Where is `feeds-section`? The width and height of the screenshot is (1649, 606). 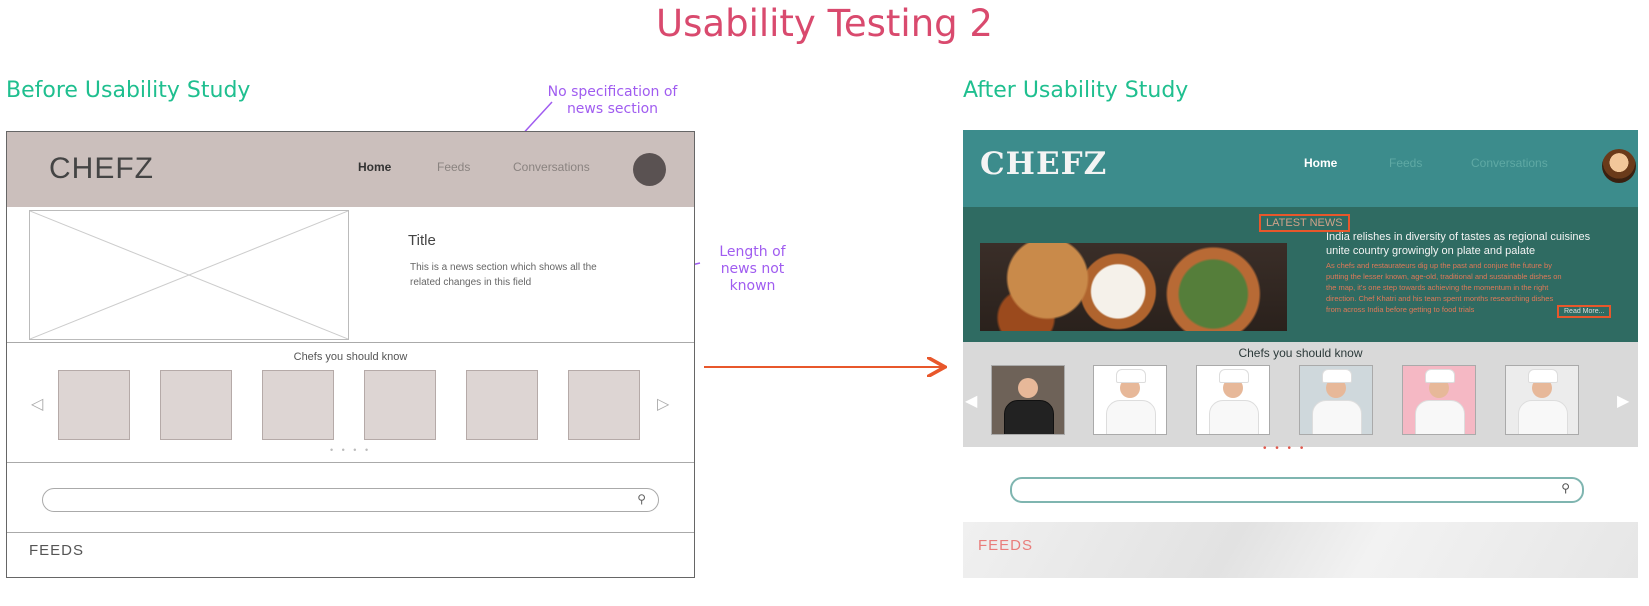
feeds-section is located at coordinates (1300, 550).